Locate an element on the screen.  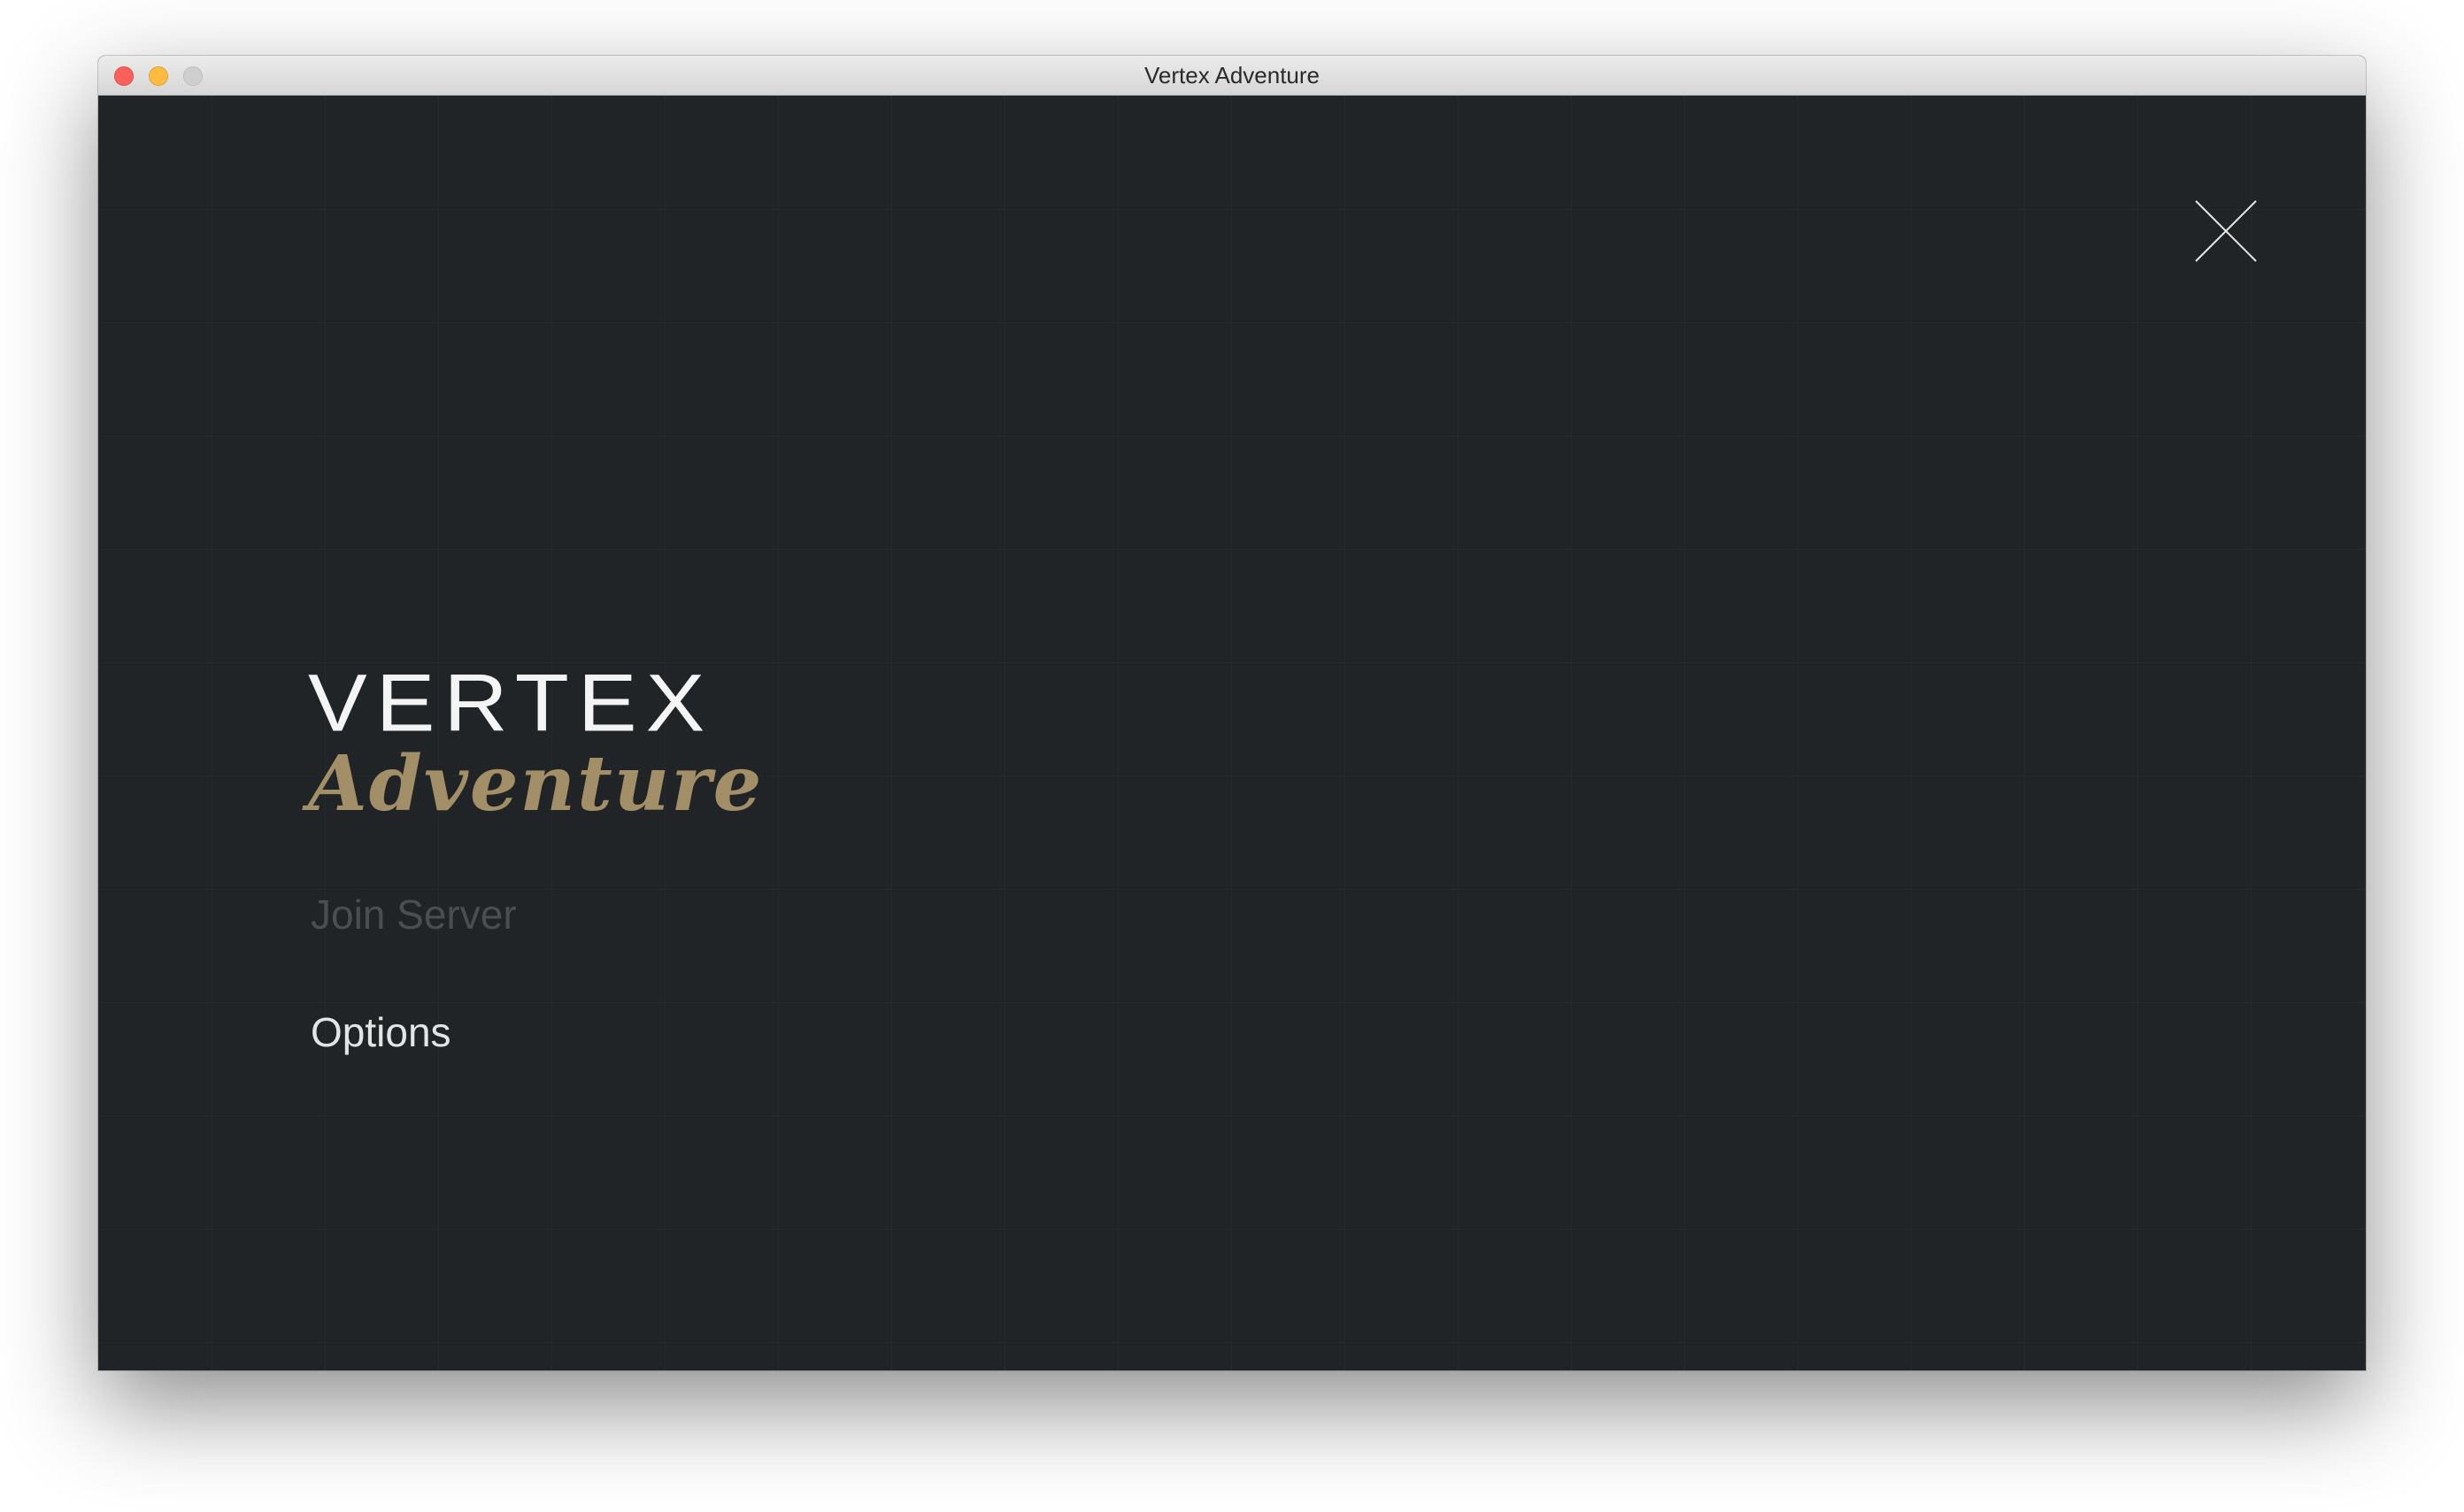
logo-title-vertex: VERTEX is located at coordinates (511, 703).